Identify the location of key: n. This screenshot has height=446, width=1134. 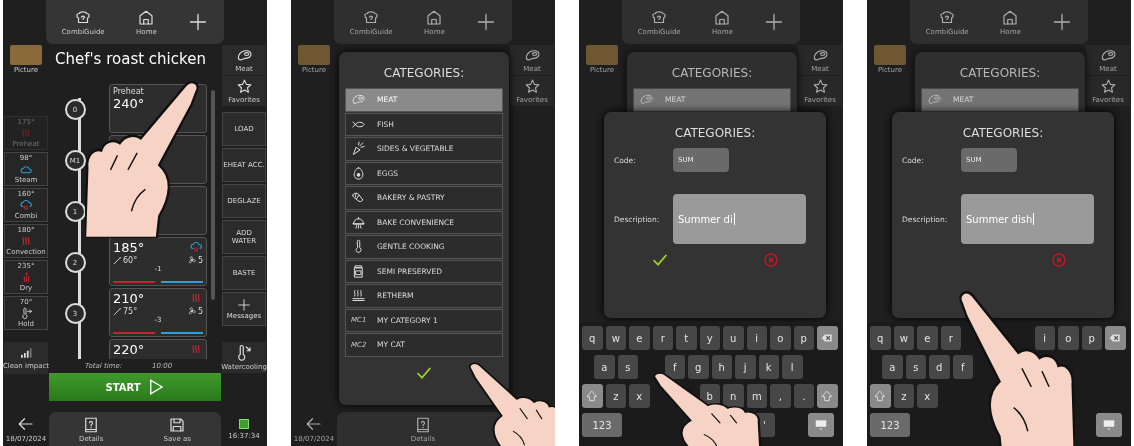
(733, 396).